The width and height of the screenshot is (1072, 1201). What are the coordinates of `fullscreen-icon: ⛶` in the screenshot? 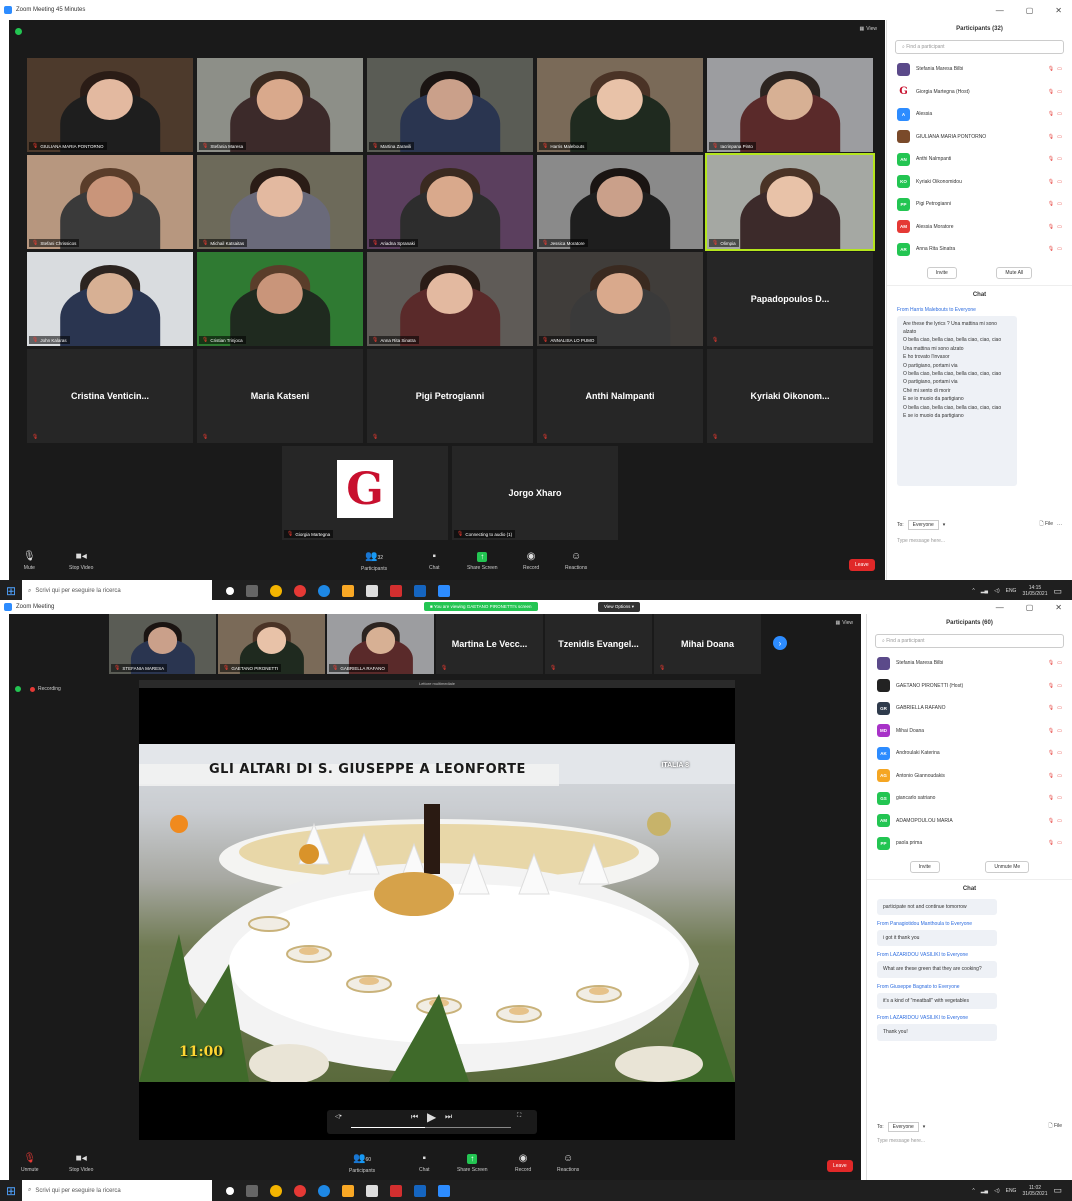 It's located at (519, 1116).